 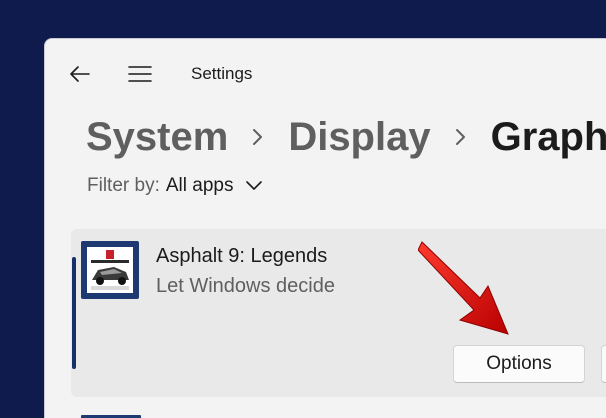 I want to click on filter-value: All apps, so click(x=199, y=185).